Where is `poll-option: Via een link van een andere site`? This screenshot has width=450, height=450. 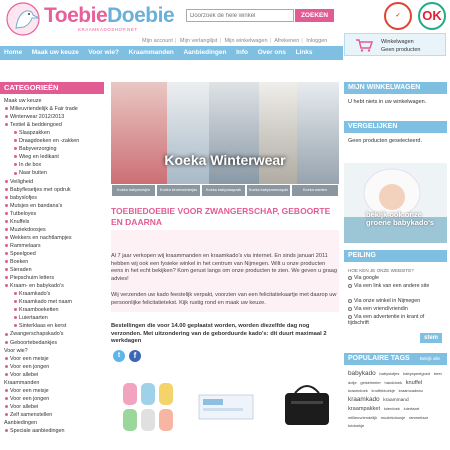 poll-option: Via een link van een andere site is located at coordinates (396, 286).